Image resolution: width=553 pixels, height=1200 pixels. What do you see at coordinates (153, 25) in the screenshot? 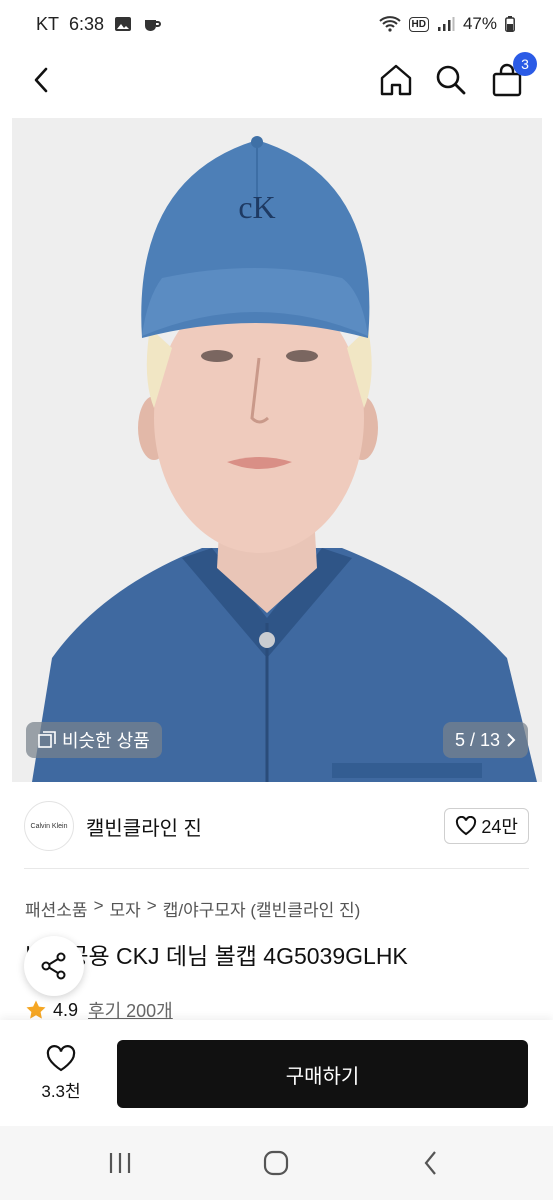
I see `coffee-icon` at bounding box center [153, 25].